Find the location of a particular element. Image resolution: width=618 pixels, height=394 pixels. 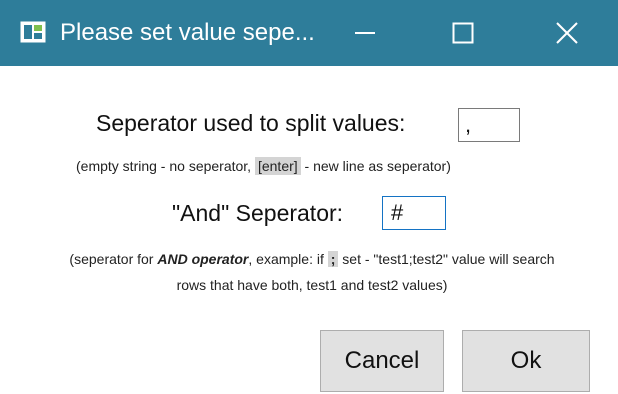

maximize-button is located at coordinates (463, 33).